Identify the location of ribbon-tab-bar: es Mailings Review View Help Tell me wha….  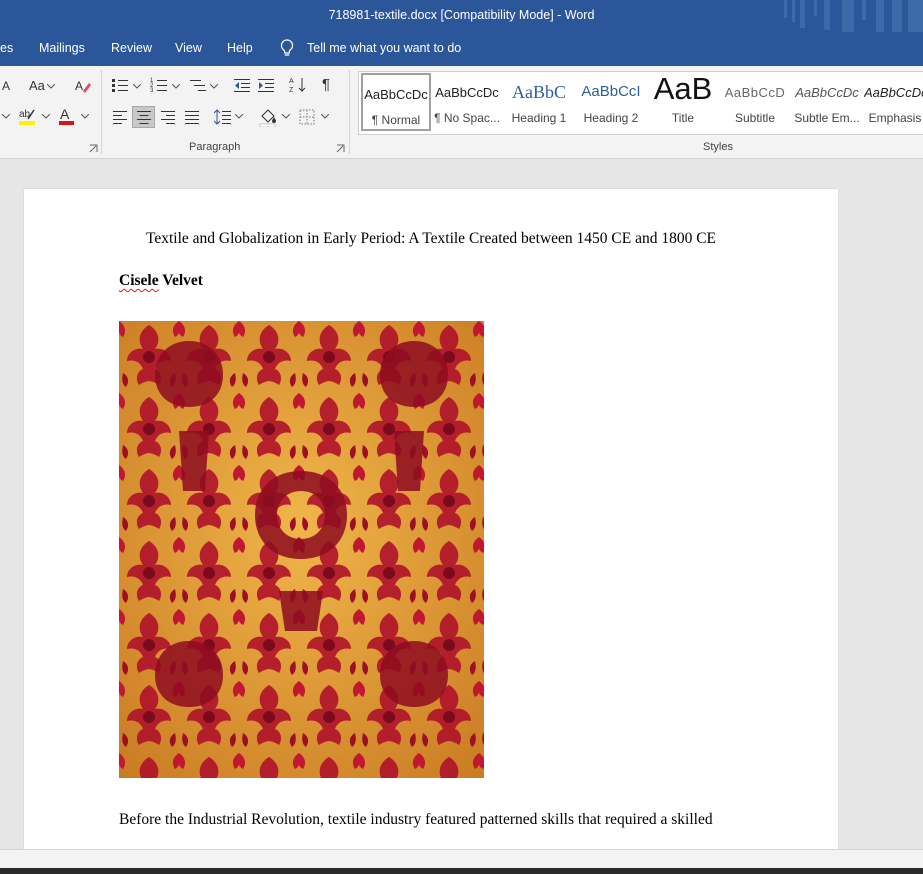
(461, 49).